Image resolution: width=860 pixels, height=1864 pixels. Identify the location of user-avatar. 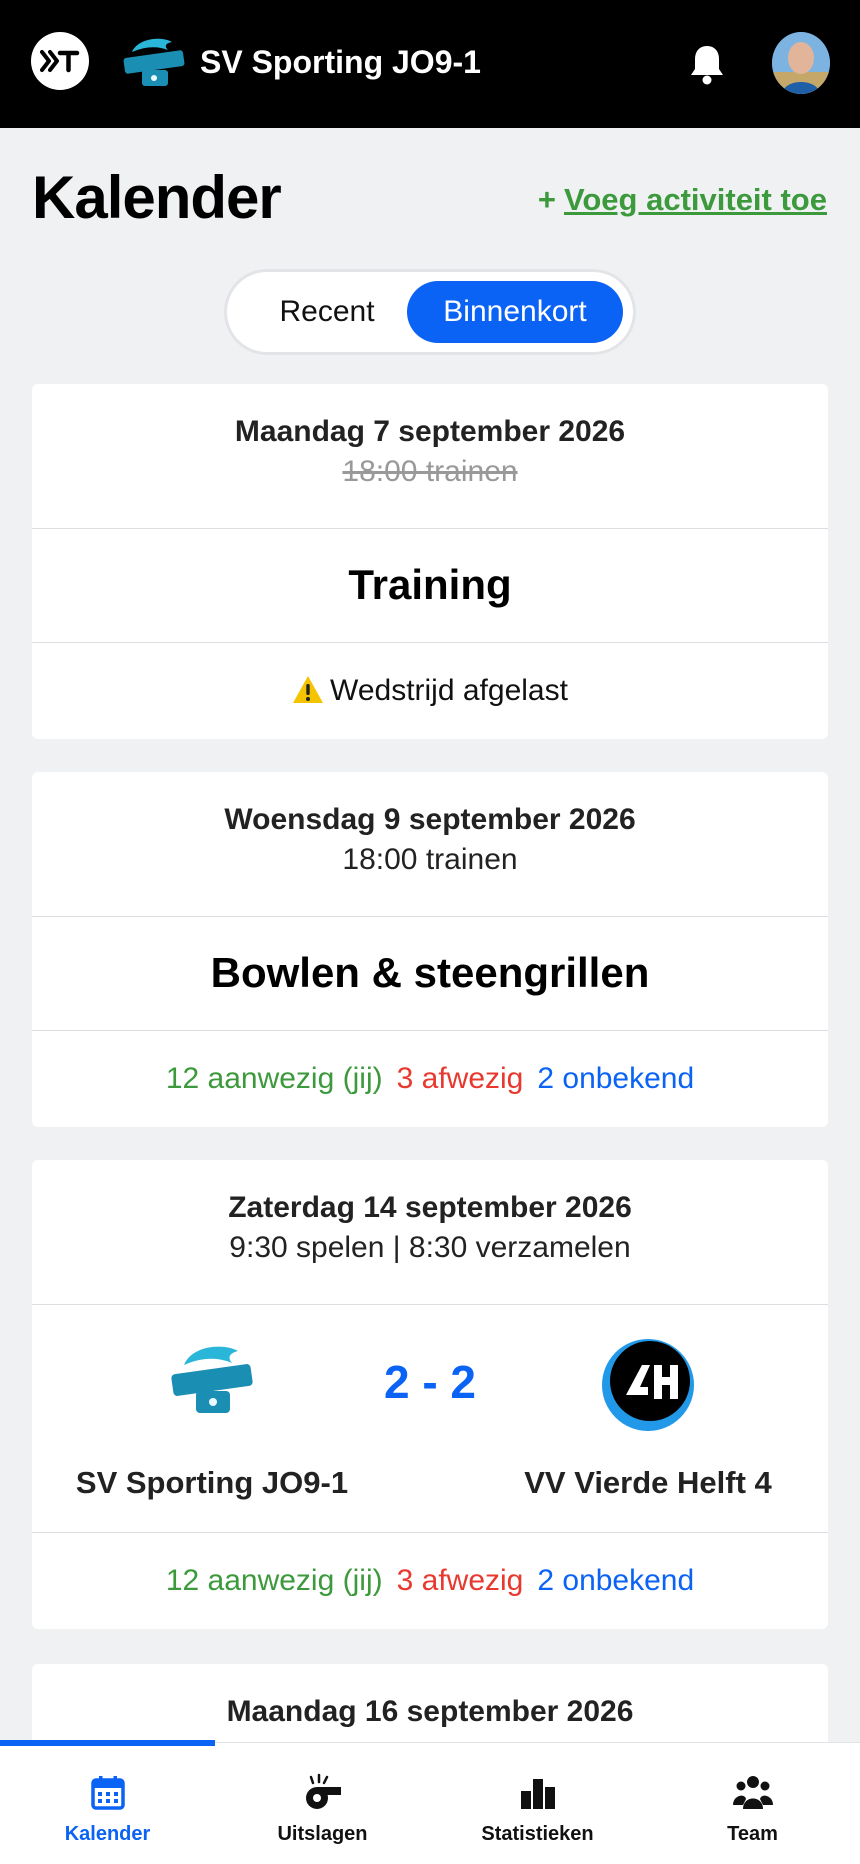
(801, 63).